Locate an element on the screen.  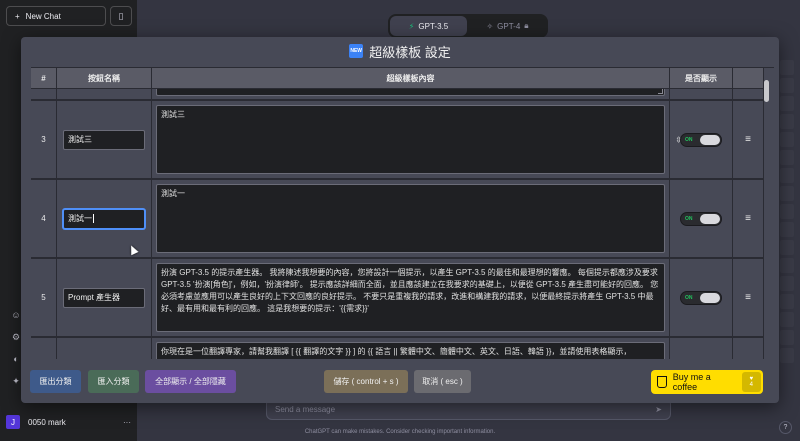
new-chat-label: New Chat is located at coordinates (43, 16).